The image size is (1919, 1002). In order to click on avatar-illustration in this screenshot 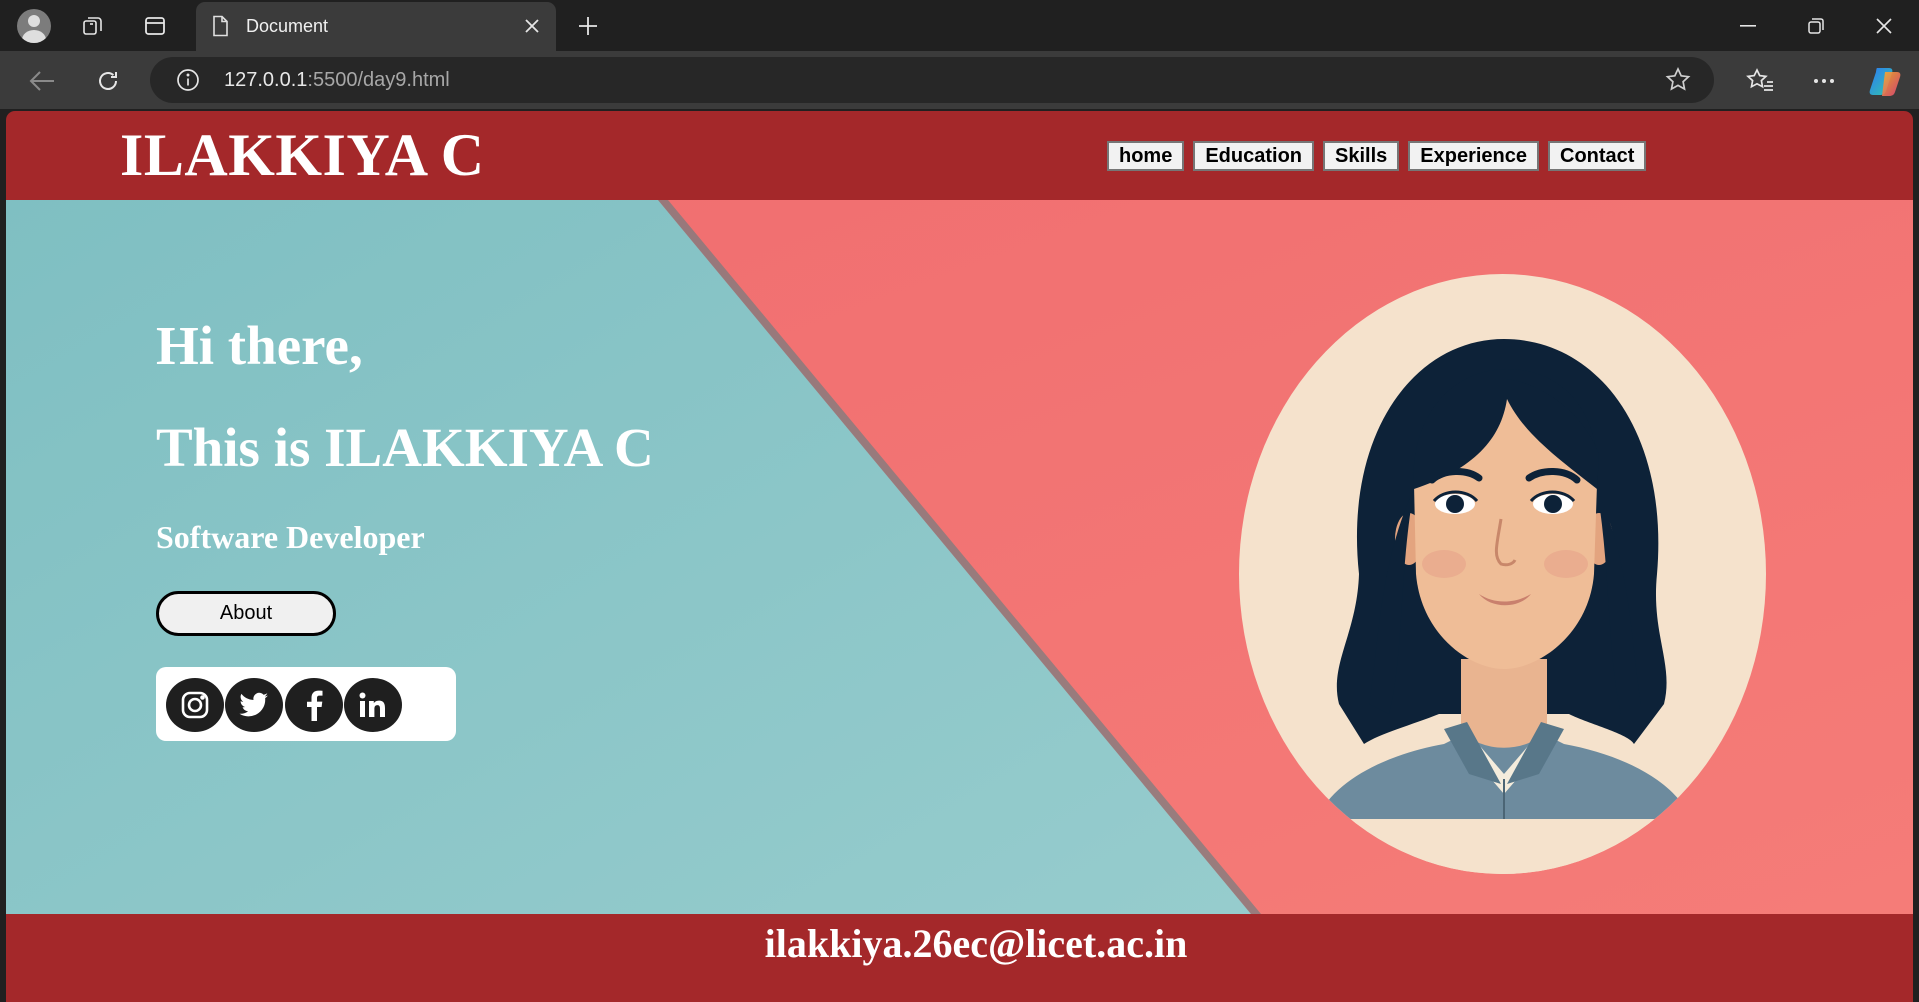, I will do `click(1504, 606)`.